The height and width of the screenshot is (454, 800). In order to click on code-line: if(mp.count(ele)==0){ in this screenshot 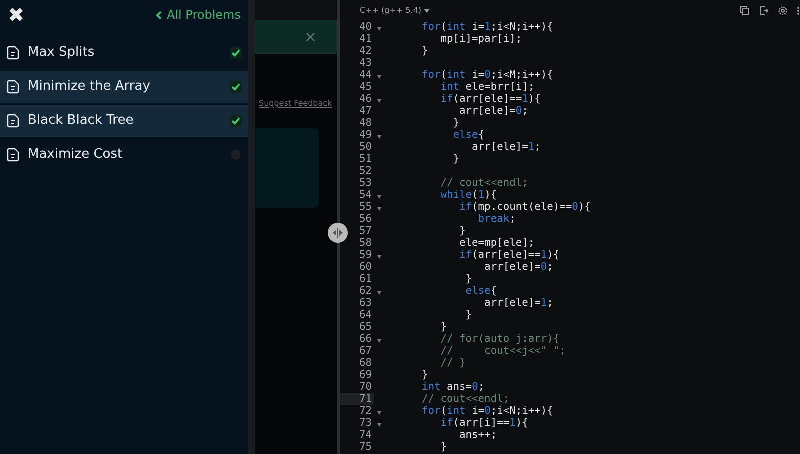, I will do `click(524, 207)`.